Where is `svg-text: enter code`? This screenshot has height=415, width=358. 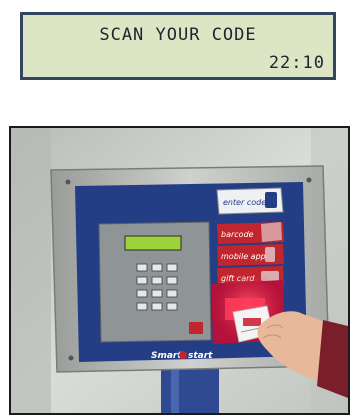
svg-text: enter code is located at coordinates (244, 202).